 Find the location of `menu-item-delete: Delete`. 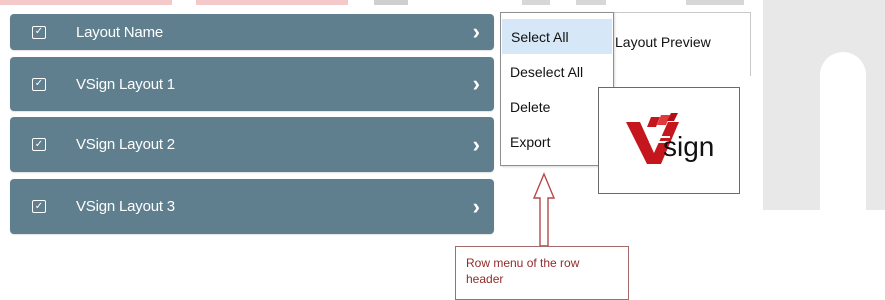

menu-item-delete: Delete is located at coordinates (557, 106).